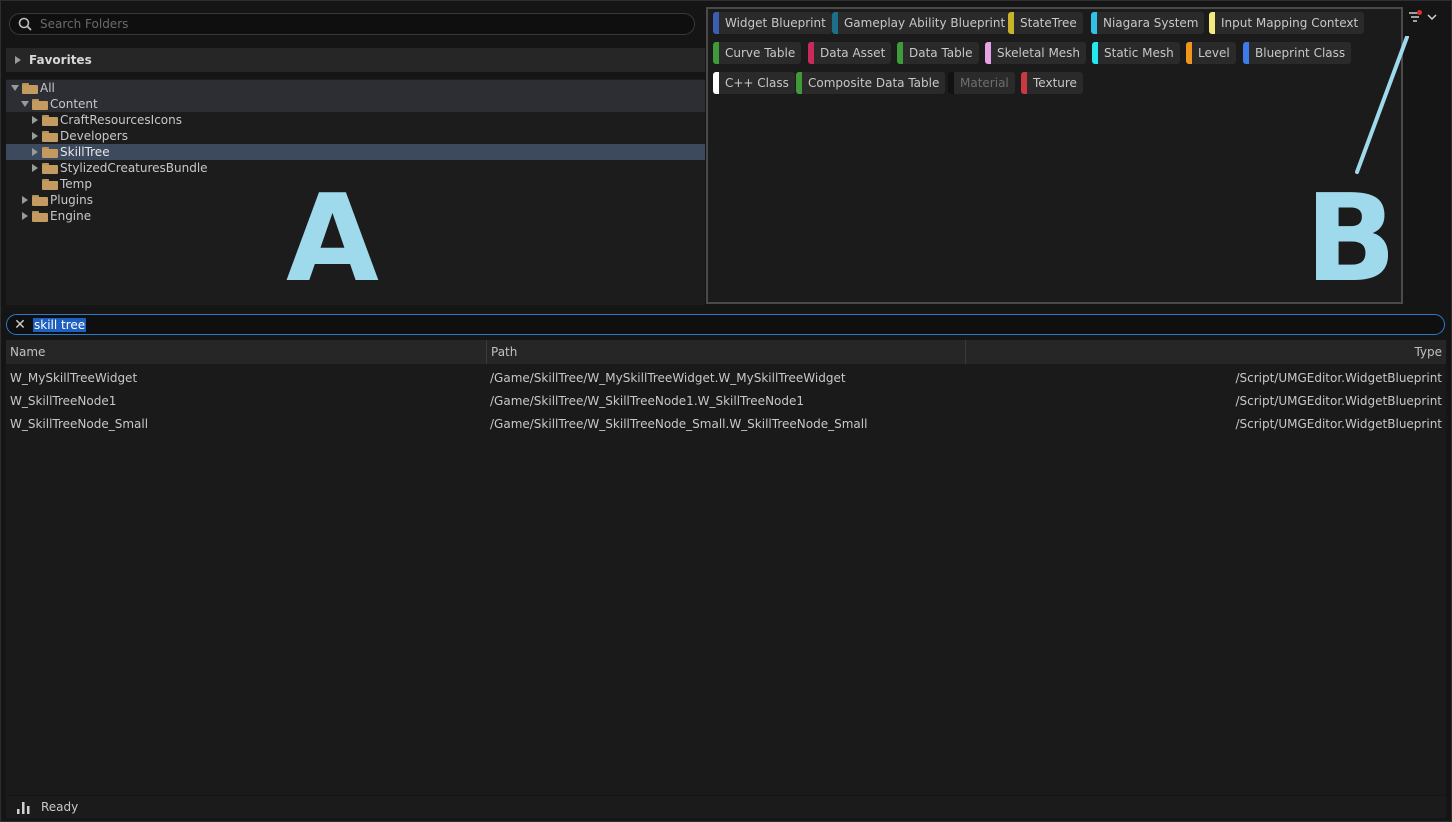 This screenshot has height=822, width=1452. What do you see at coordinates (340, 24) in the screenshot?
I see `folder-search-input` at bounding box center [340, 24].